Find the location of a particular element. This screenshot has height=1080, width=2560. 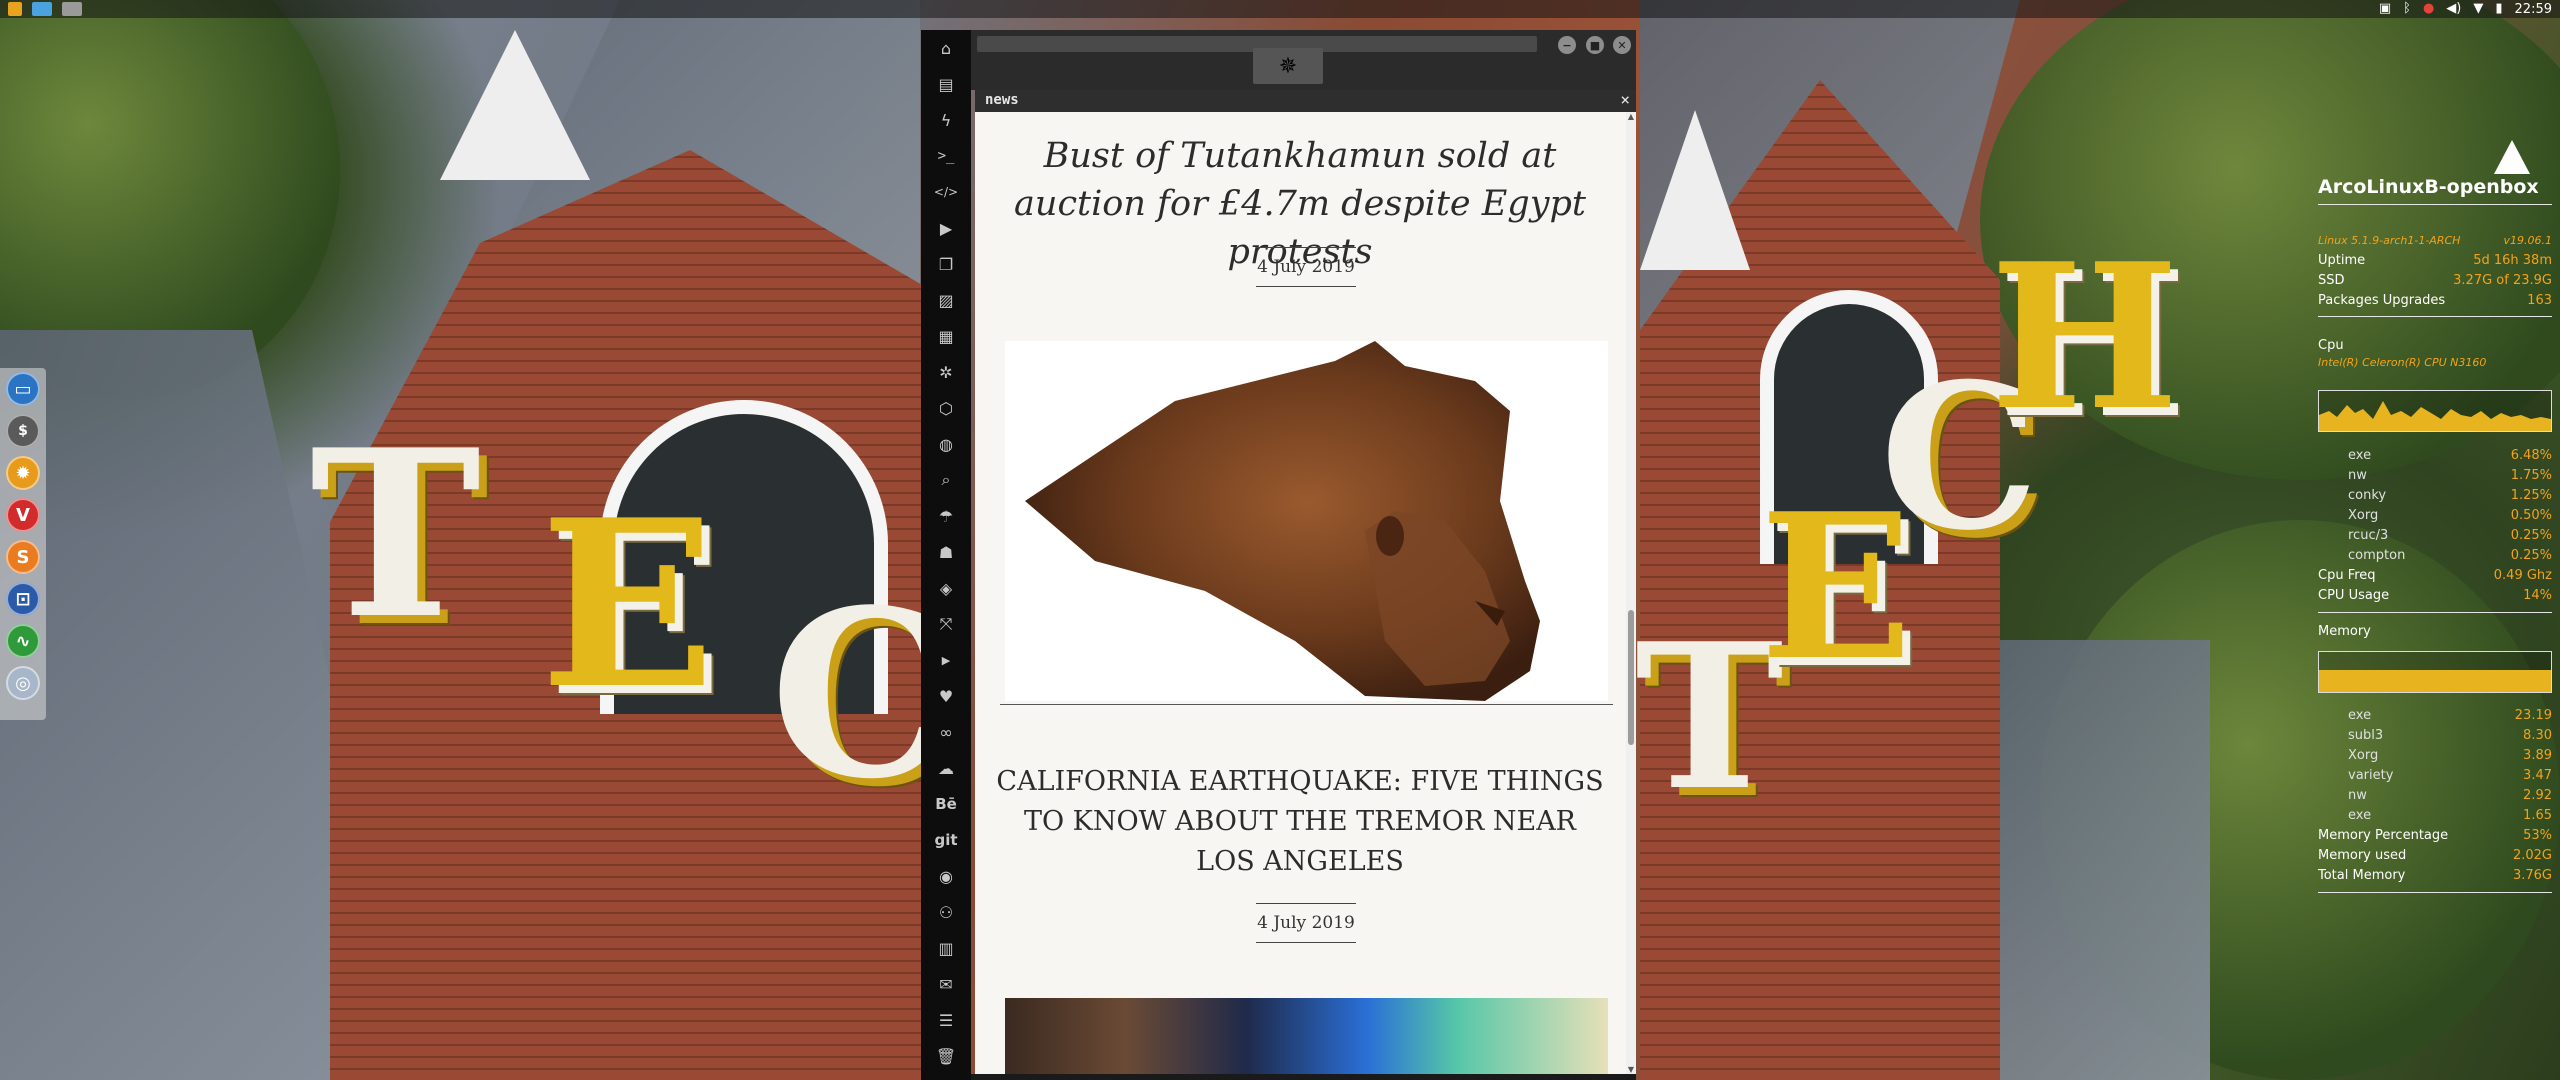

volume-icon: ◀) is located at coordinates (2453, 9).